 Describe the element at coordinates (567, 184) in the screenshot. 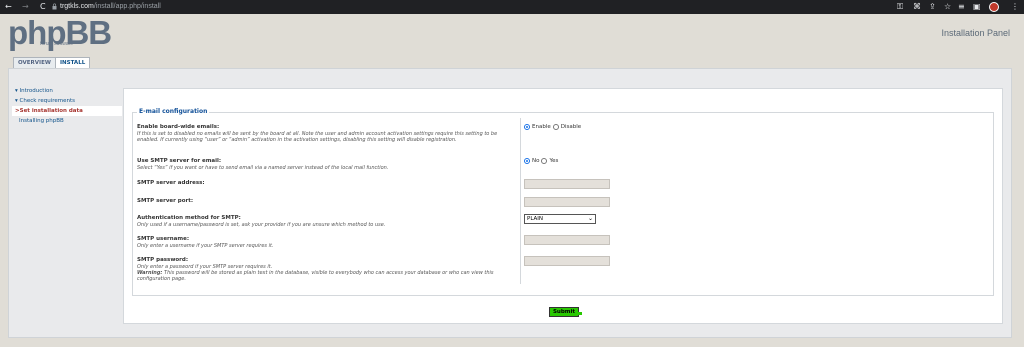

I see `smtp-host-input` at that location.